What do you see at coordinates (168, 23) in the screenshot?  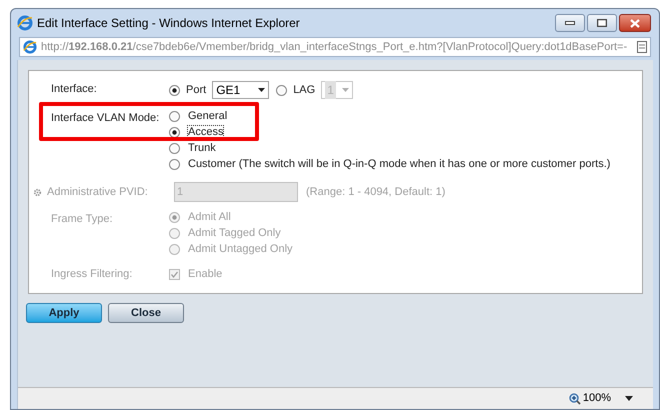 I see `window-title: Edit Interface Setting - Windows Internet Explorer` at bounding box center [168, 23].